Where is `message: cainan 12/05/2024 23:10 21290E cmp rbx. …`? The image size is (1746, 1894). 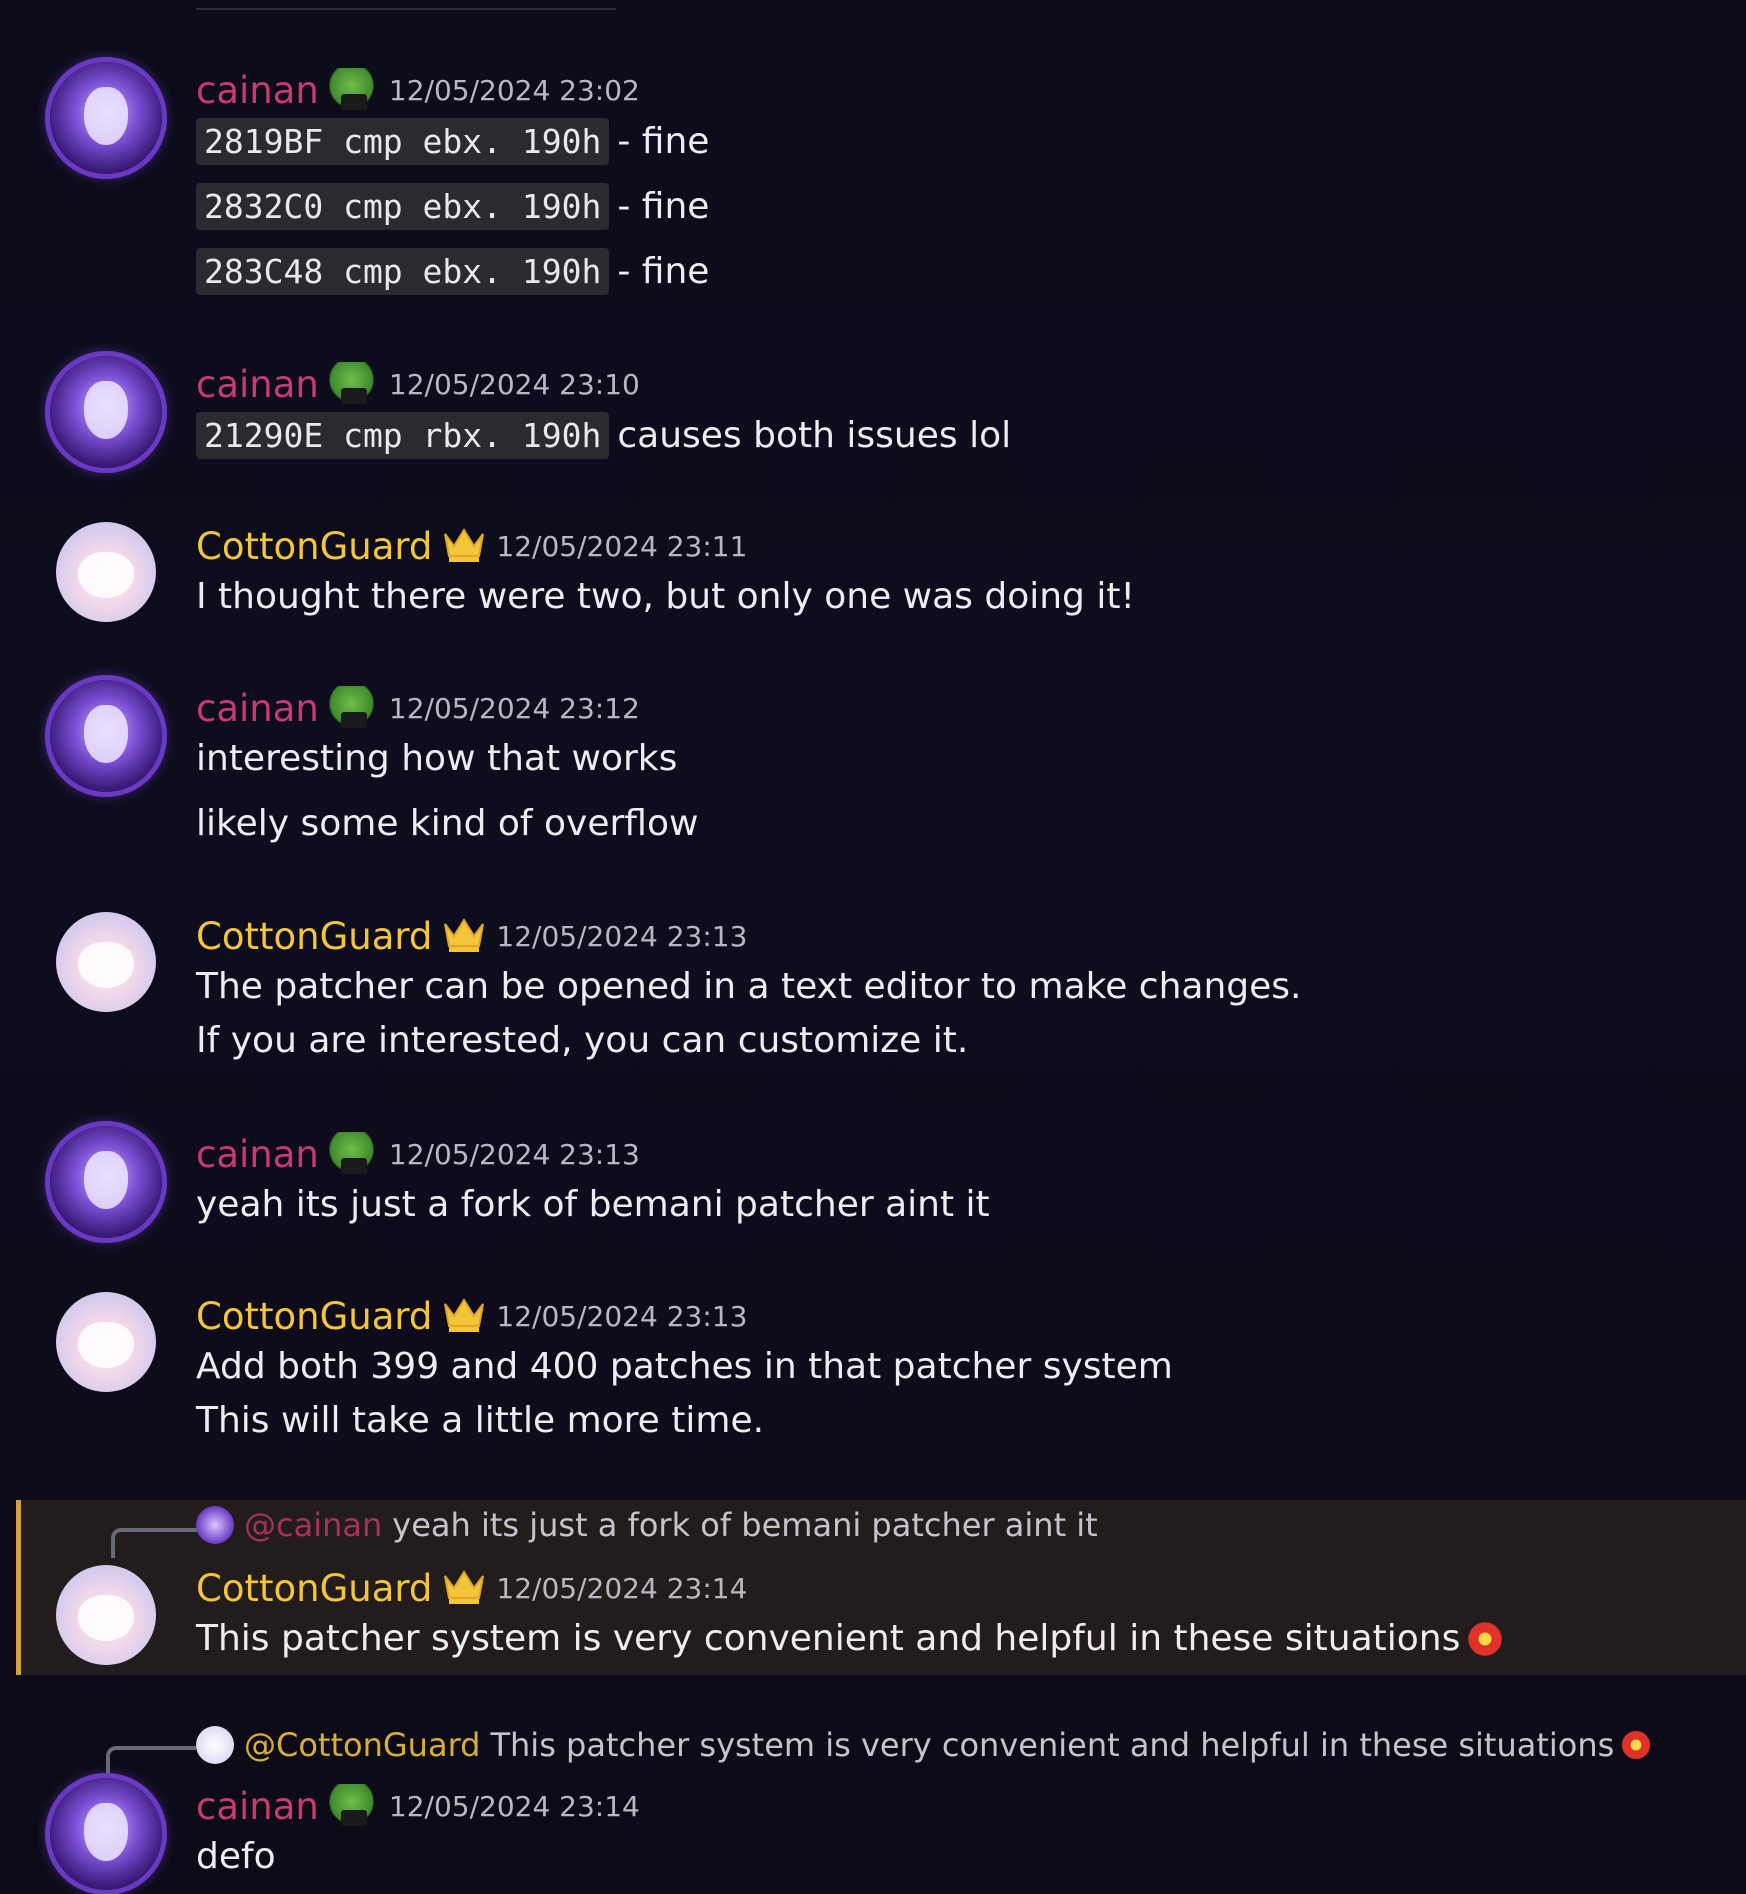 message: cainan 12/05/2024 23:10 21290E cmp rbx. … is located at coordinates (873, 410).